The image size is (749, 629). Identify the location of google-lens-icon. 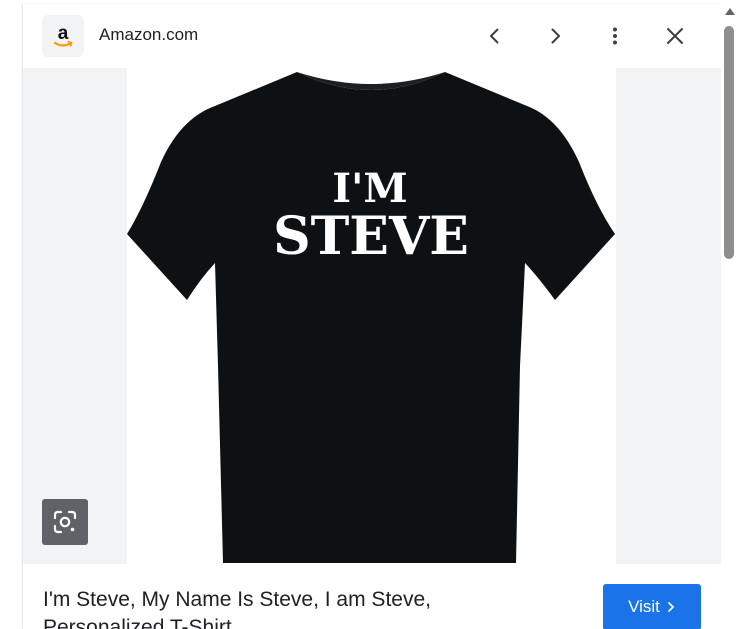
(65, 522).